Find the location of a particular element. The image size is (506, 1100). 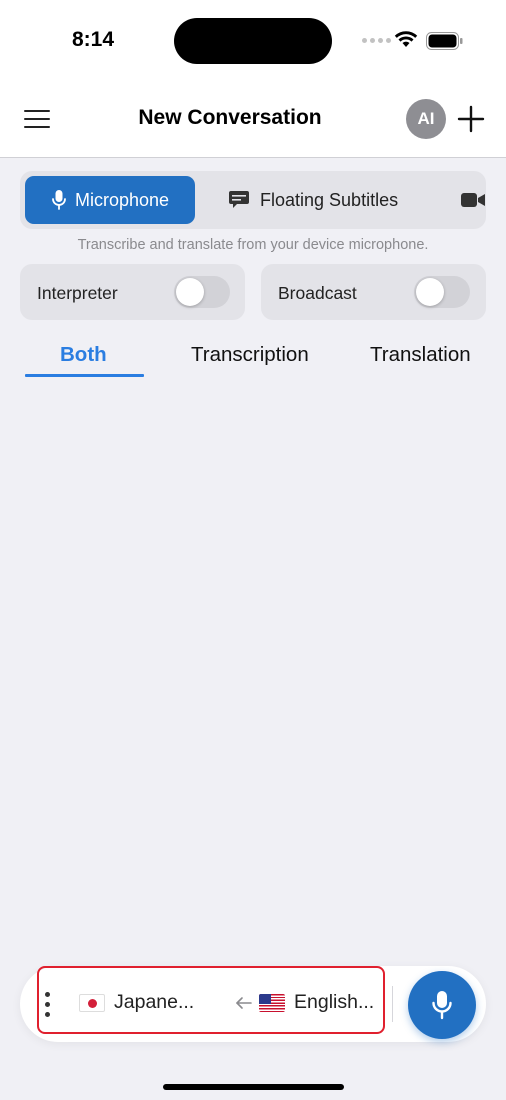

record-button is located at coordinates (442, 1005).